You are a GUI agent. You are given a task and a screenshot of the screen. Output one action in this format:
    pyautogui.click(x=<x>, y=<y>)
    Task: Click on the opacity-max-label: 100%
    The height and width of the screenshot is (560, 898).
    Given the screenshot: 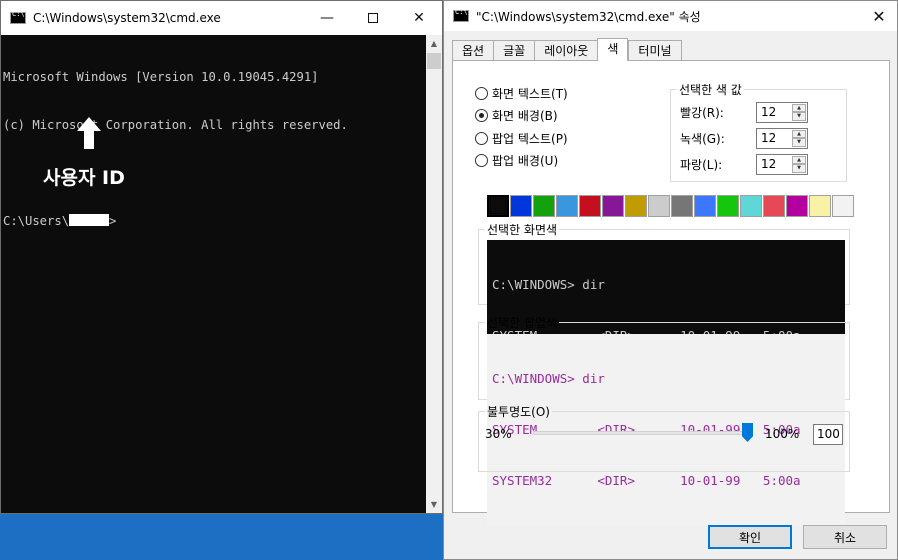 What is the action you would take?
    pyautogui.click(x=782, y=434)
    